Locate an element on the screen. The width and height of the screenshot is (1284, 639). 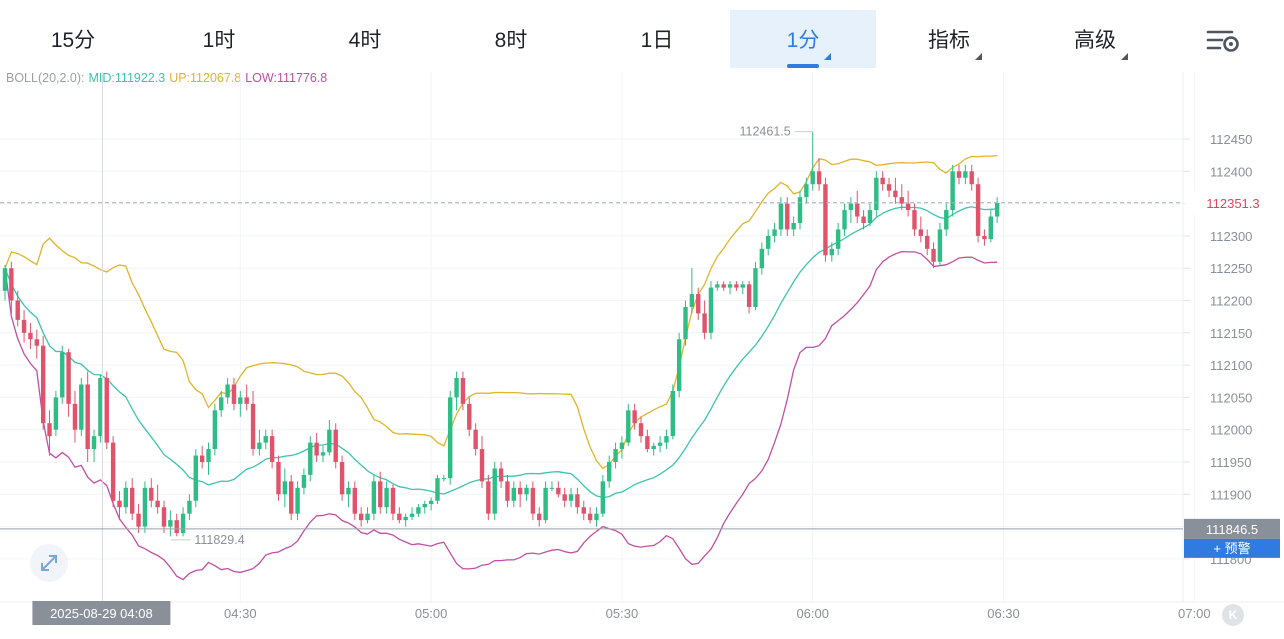
tab-6: 指标 is located at coordinates (949, 39).